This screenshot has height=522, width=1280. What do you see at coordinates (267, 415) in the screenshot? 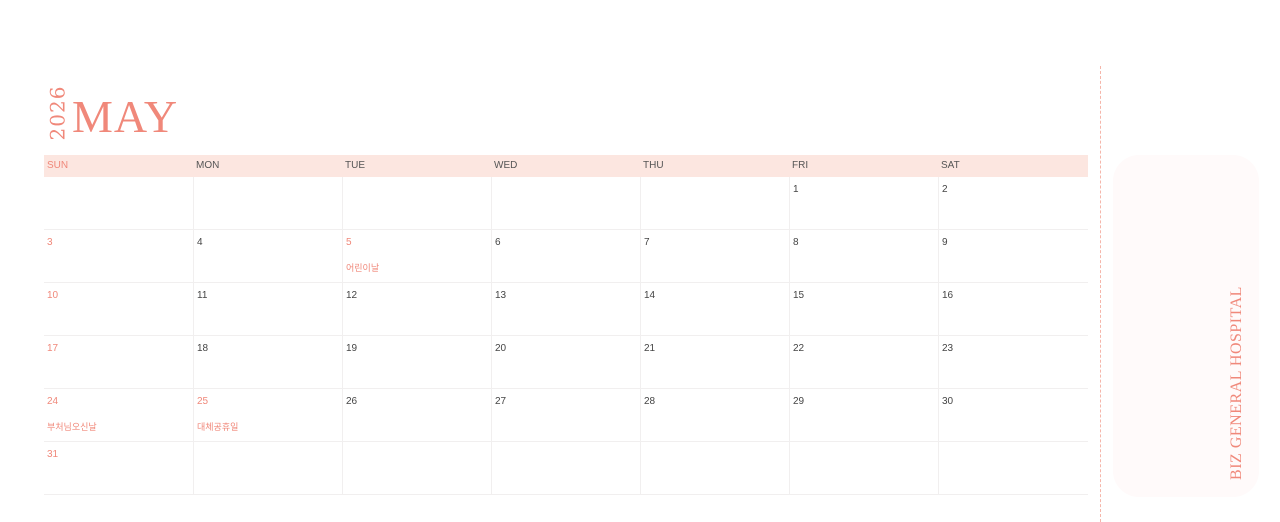
I see `day-cell: 25 대체공휴일` at bounding box center [267, 415].